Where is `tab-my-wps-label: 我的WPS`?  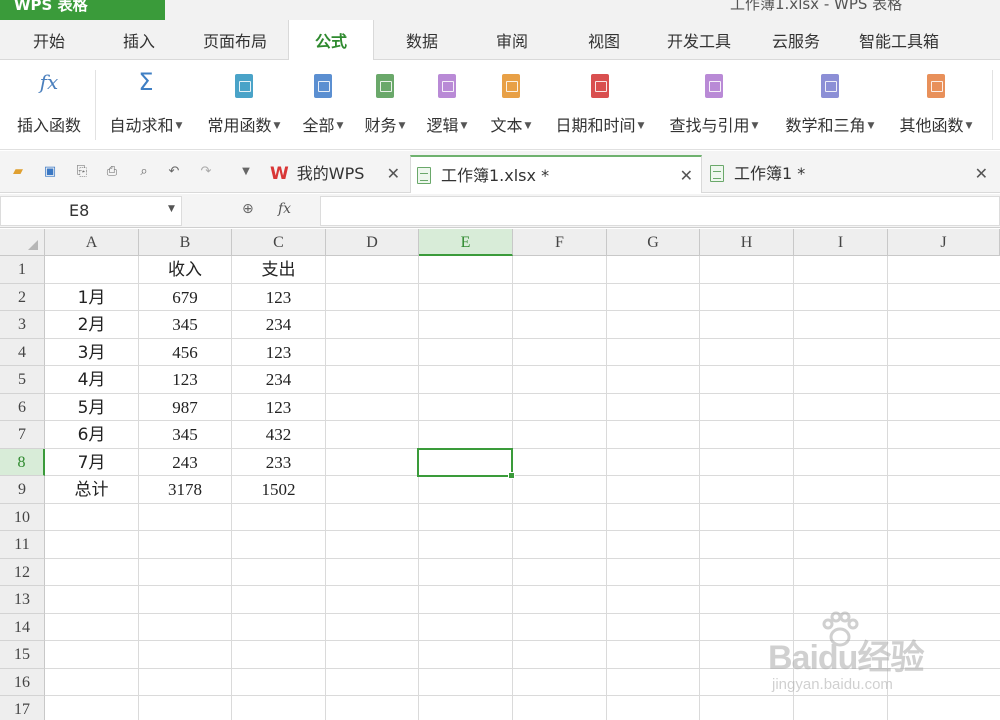 tab-my-wps-label: 我的WPS is located at coordinates (330, 173).